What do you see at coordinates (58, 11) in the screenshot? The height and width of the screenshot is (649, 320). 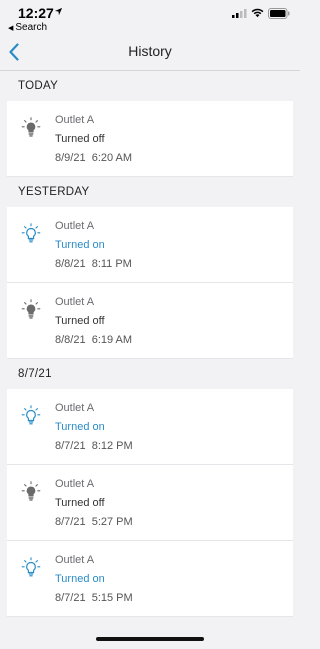 I see `location-arrow-icon` at bounding box center [58, 11].